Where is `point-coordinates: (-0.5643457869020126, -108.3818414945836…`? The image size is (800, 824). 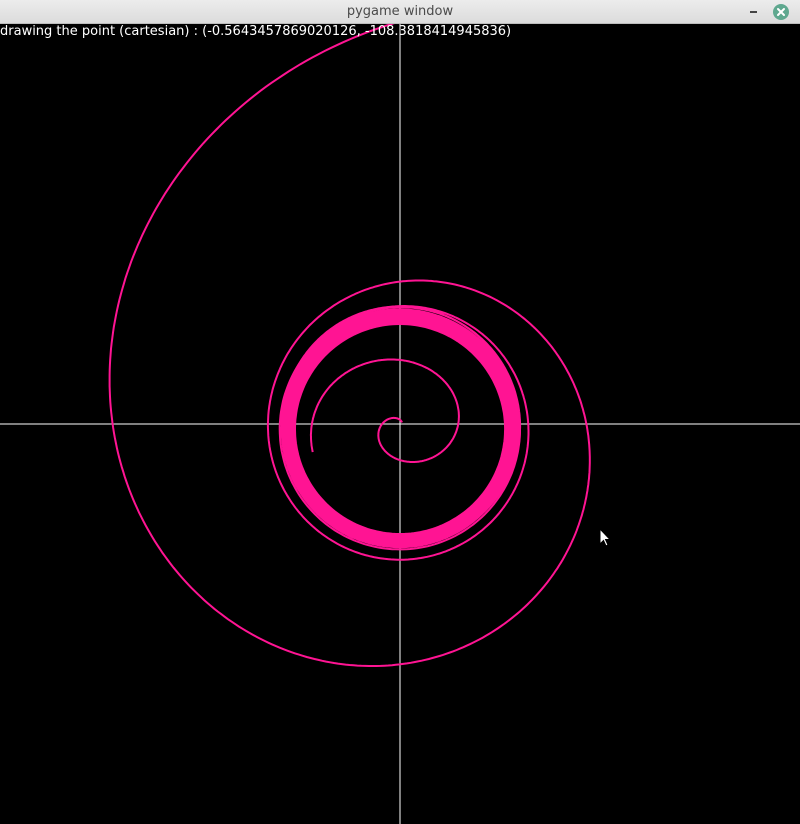
point-coordinates: (-0.5643457869020126, -108.3818414945836… is located at coordinates (357, 31).